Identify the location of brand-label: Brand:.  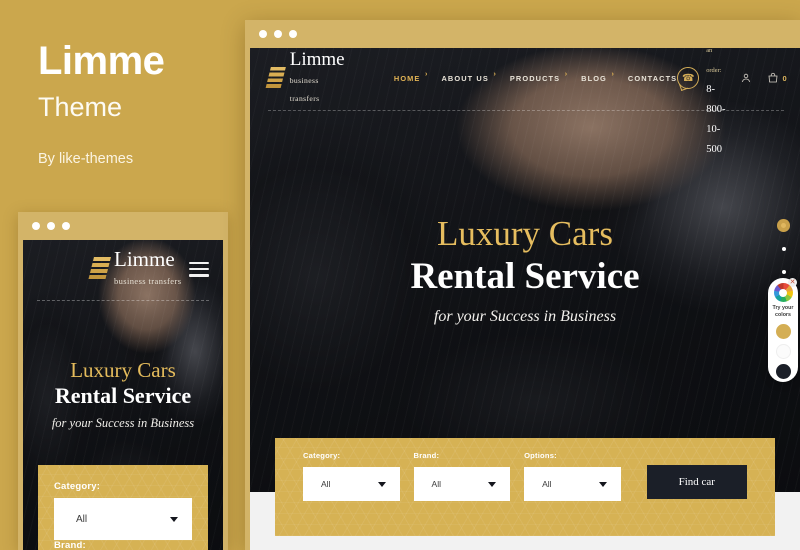
(426, 455).